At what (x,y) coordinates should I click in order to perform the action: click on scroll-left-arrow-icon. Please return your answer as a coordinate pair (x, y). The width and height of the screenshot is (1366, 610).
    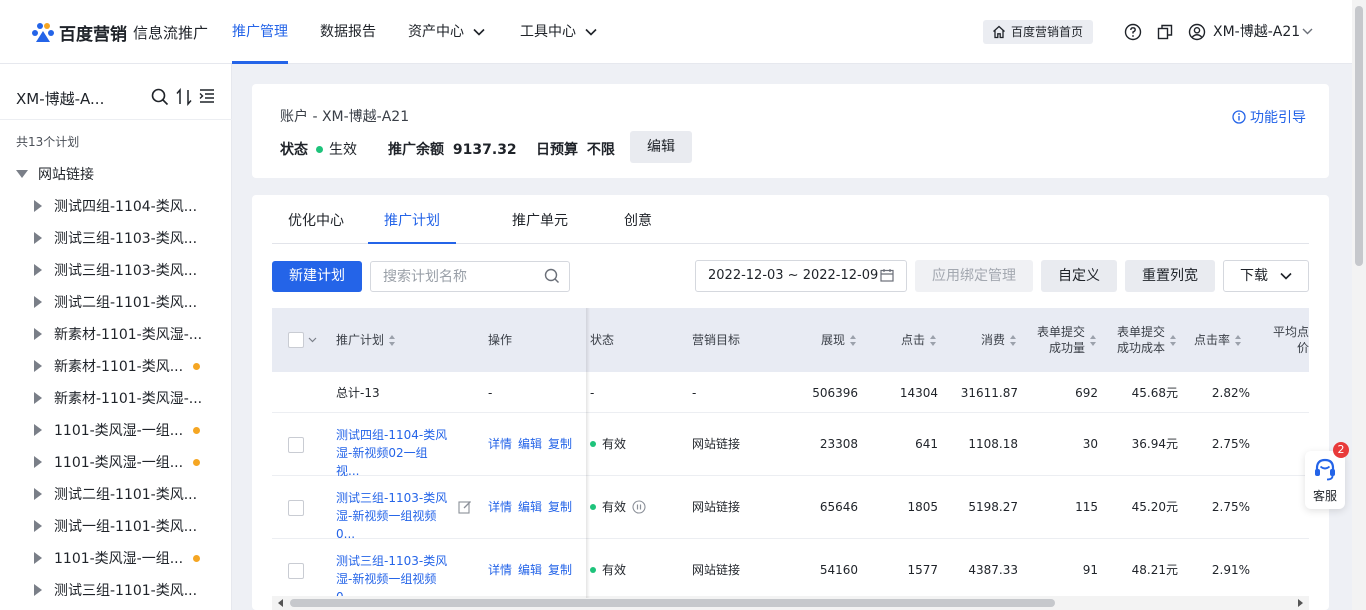
    Looking at the image, I should click on (280, 603).